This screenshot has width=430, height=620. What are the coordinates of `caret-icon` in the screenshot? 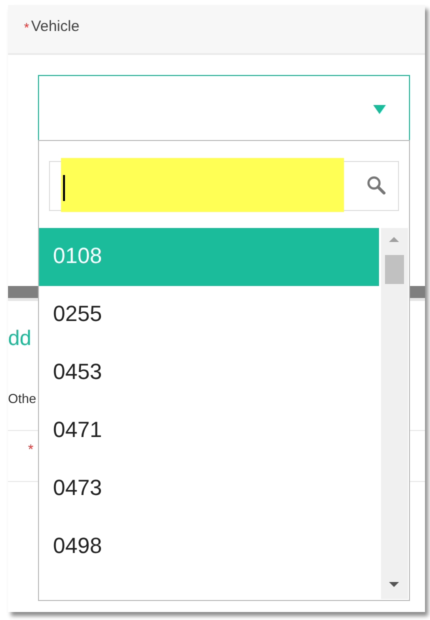 It's located at (379, 109).